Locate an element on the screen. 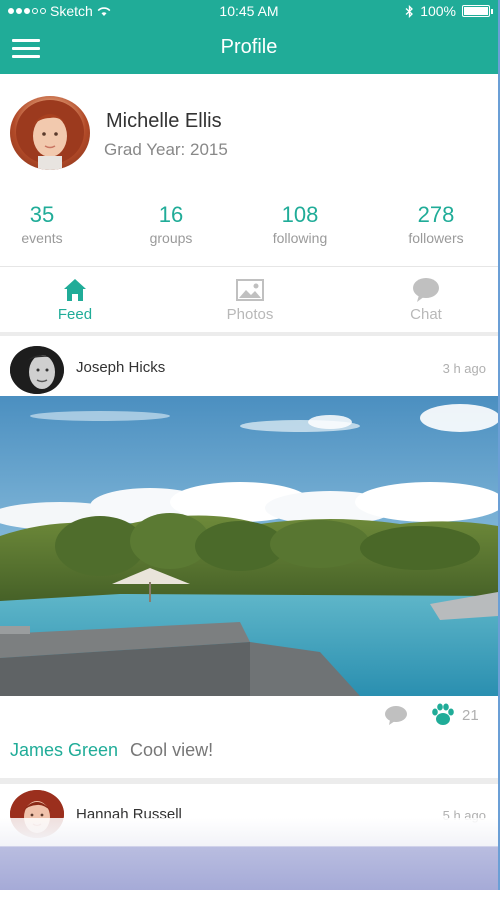  status-bar: Sketch 10:45 AM 100% is located at coordinates (249, 11).